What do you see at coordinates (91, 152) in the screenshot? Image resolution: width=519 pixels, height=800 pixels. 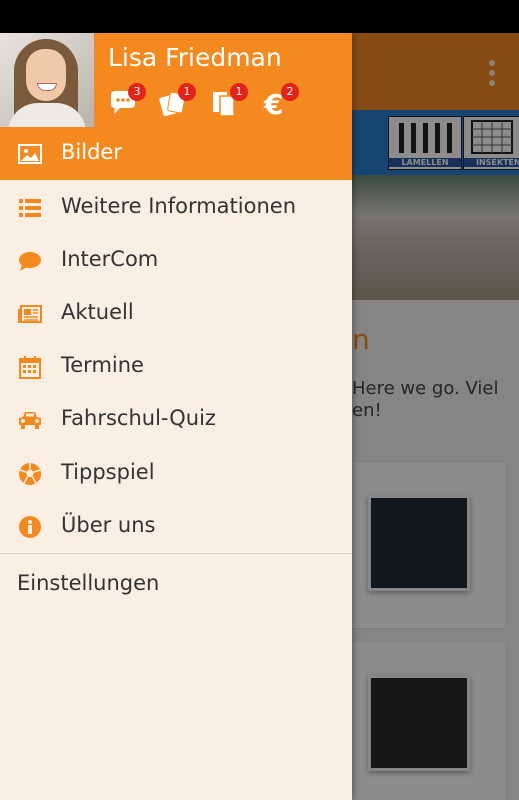 I see `menu-item-label: Bilder` at bounding box center [91, 152].